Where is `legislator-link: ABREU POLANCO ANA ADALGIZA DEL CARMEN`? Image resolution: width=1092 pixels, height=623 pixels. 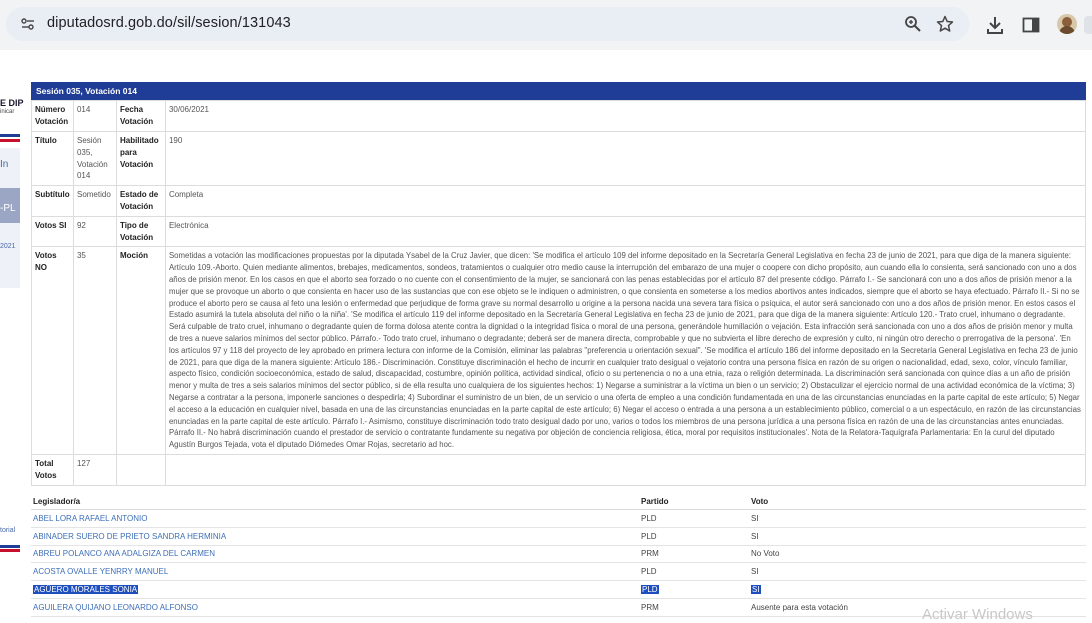
legislator-link: ABREU POLANCO ANA ADALGIZA DEL CARMEN is located at coordinates (124, 553).